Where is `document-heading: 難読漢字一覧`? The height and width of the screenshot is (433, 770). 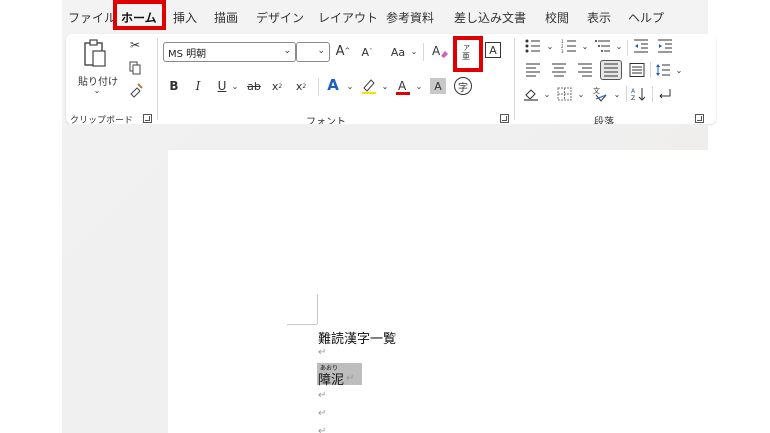
document-heading: 難読漢字一覧 is located at coordinates (357, 337).